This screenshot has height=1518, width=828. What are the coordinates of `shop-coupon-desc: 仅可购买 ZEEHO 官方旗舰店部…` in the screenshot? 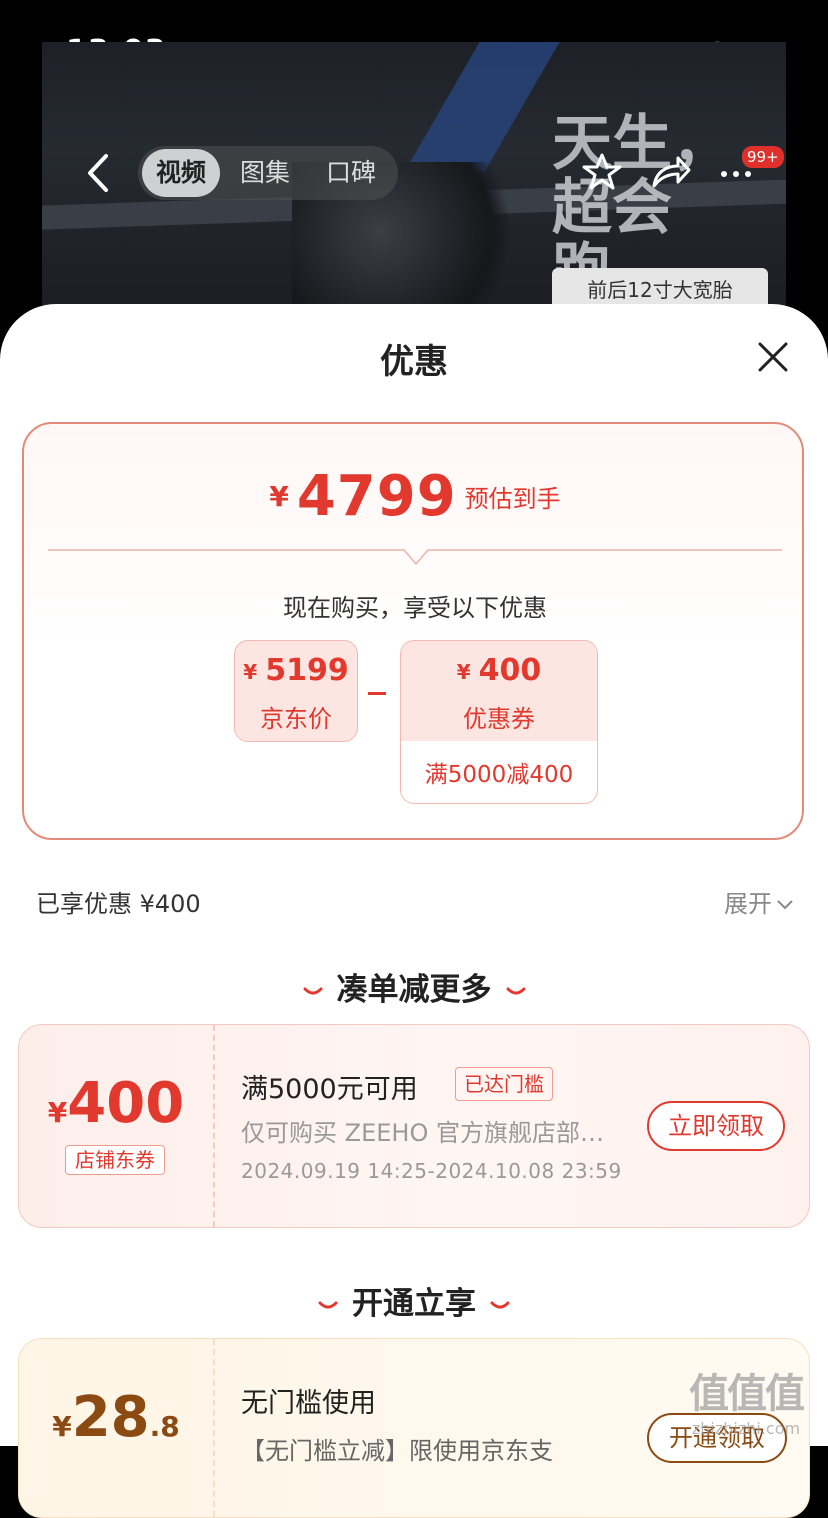 It's located at (422, 1133).